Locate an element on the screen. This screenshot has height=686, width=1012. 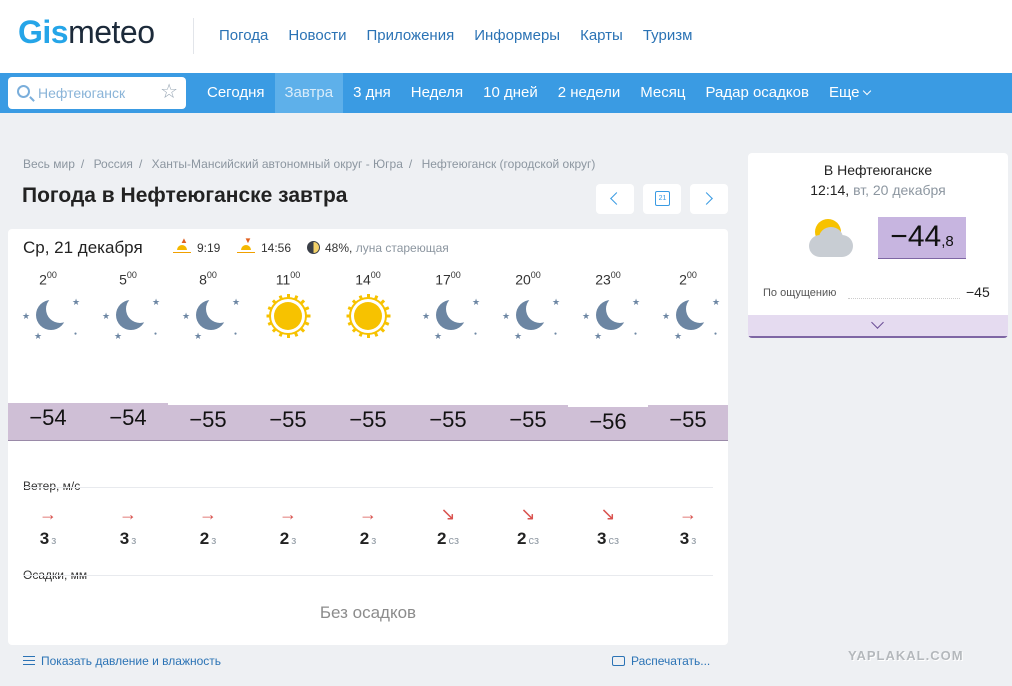
breadcrumb-item: Нефтеюганск (городской округ) is located at coordinates (509, 164).